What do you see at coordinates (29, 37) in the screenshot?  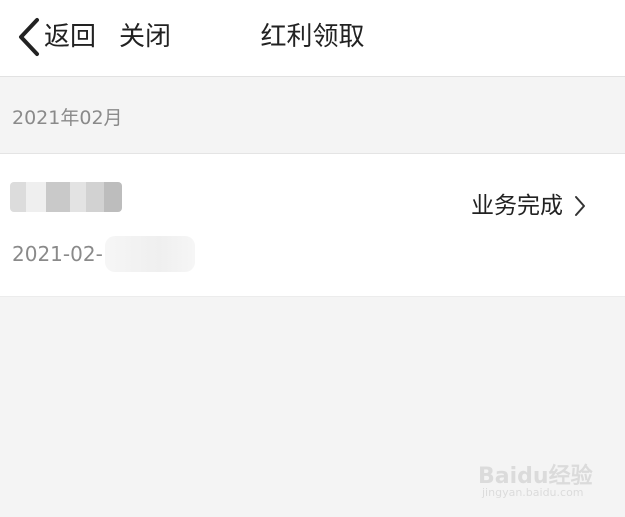 I see `chevron-left-icon` at bounding box center [29, 37].